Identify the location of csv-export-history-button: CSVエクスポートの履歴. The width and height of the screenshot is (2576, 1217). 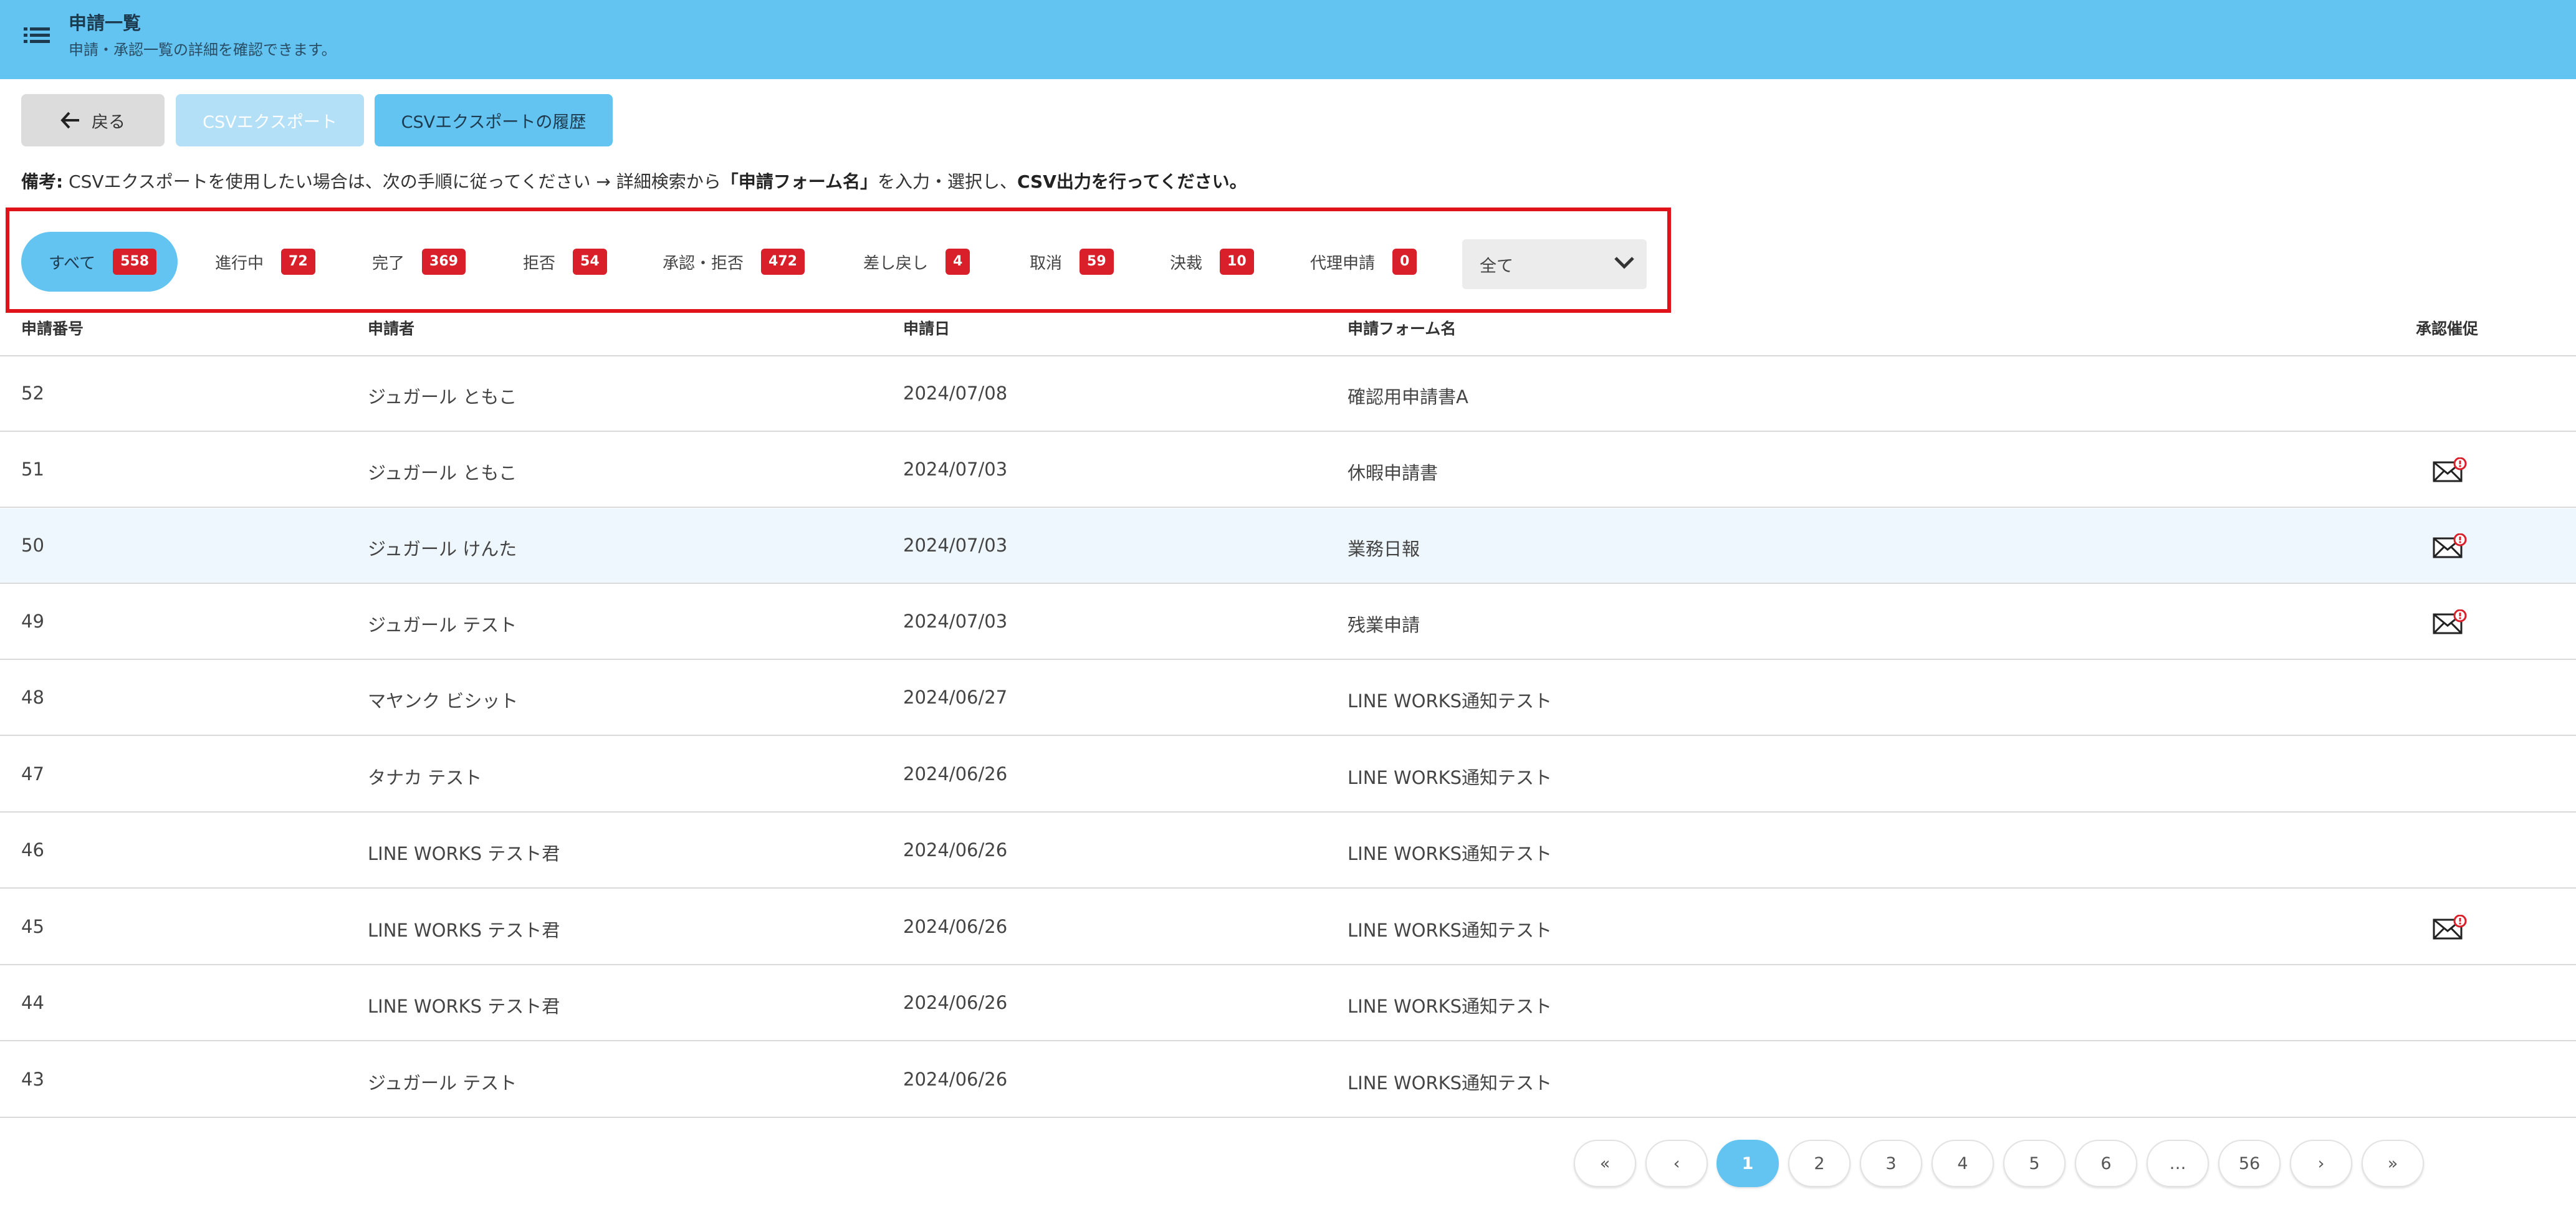
(494, 120).